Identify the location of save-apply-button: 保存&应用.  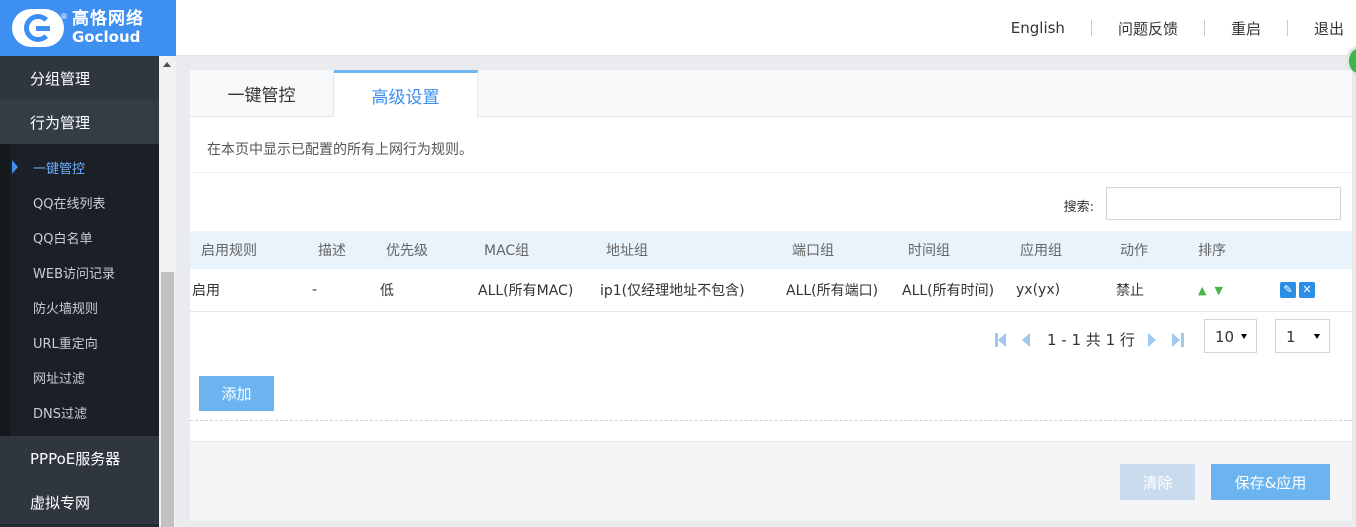
(1270, 482).